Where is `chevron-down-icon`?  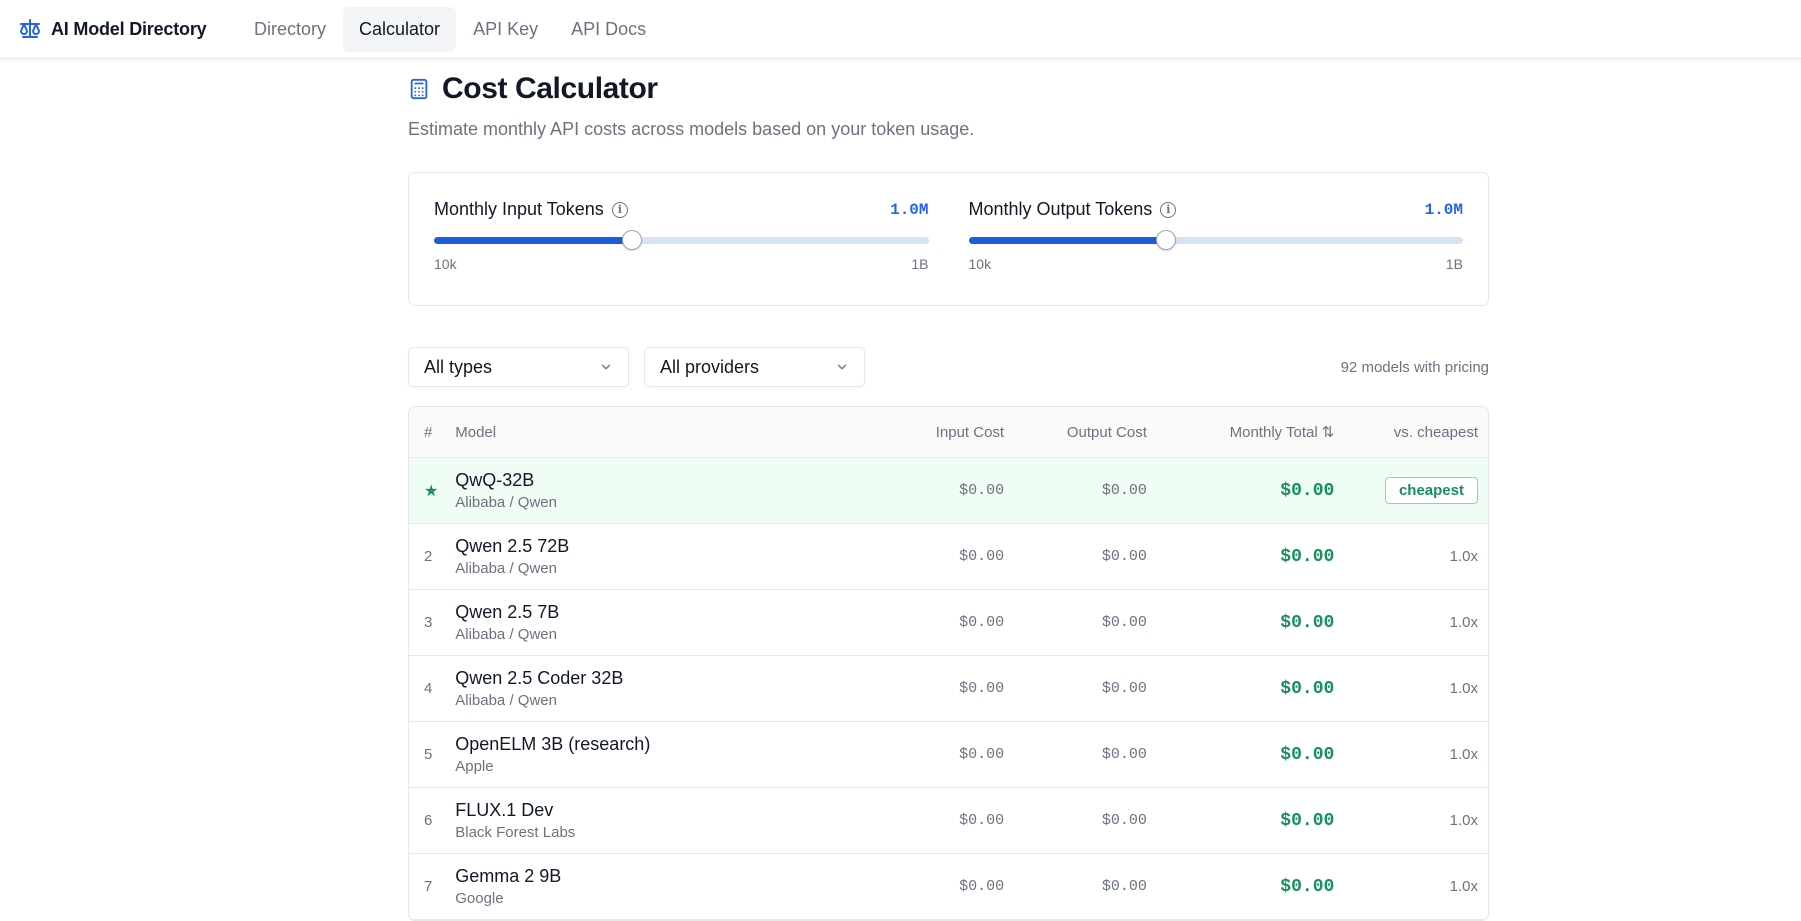
chevron-down-icon is located at coordinates (606, 367).